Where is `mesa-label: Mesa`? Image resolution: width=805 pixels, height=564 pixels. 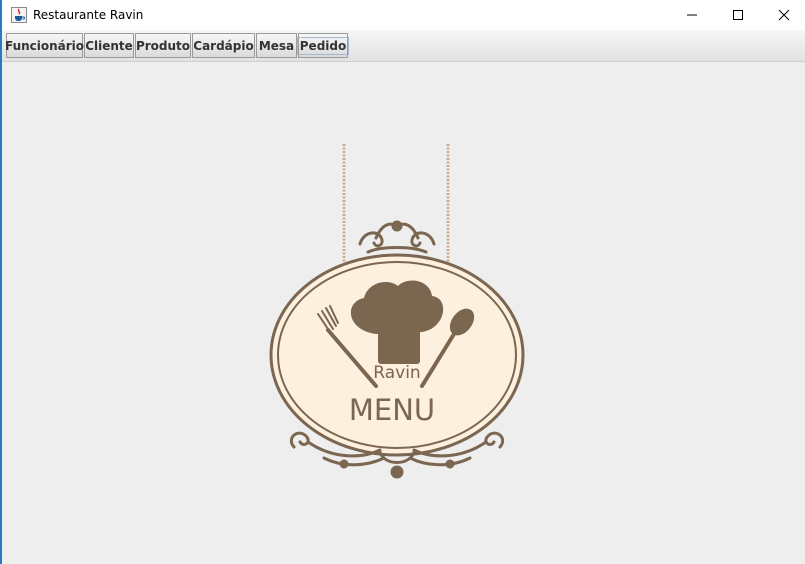
mesa-label: Mesa is located at coordinates (276, 45).